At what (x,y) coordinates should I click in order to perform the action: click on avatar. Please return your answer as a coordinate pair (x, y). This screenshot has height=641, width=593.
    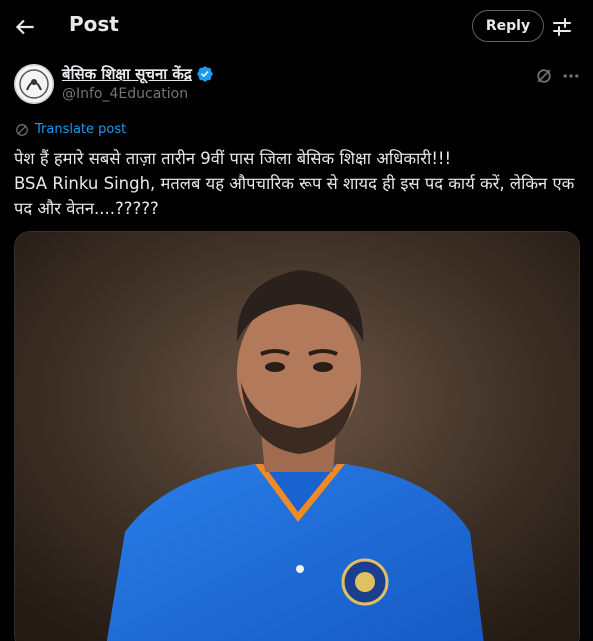
    Looking at the image, I should click on (34, 84).